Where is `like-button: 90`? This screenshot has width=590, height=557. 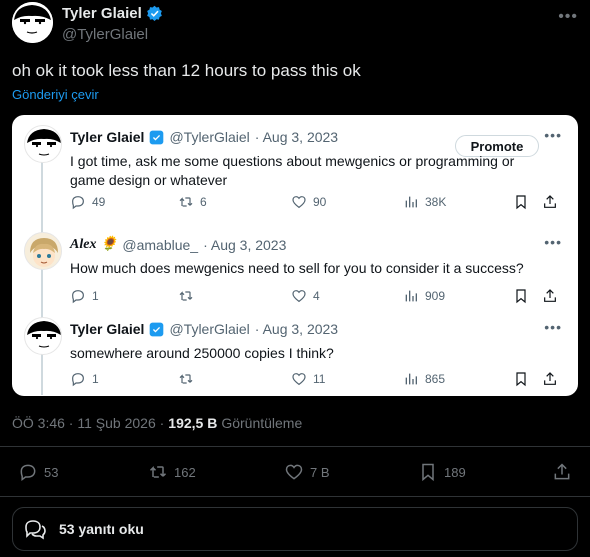 like-button: 90 is located at coordinates (308, 202).